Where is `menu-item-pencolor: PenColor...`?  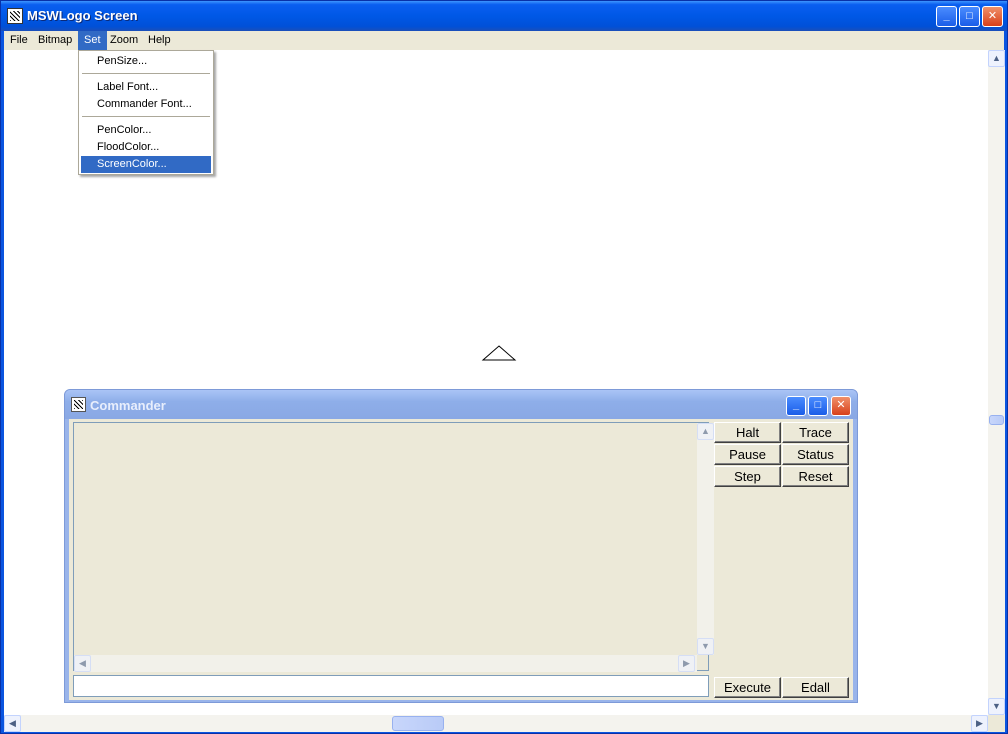 menu-item-pencolor: PenColor... is located at coordinates (146, 130).